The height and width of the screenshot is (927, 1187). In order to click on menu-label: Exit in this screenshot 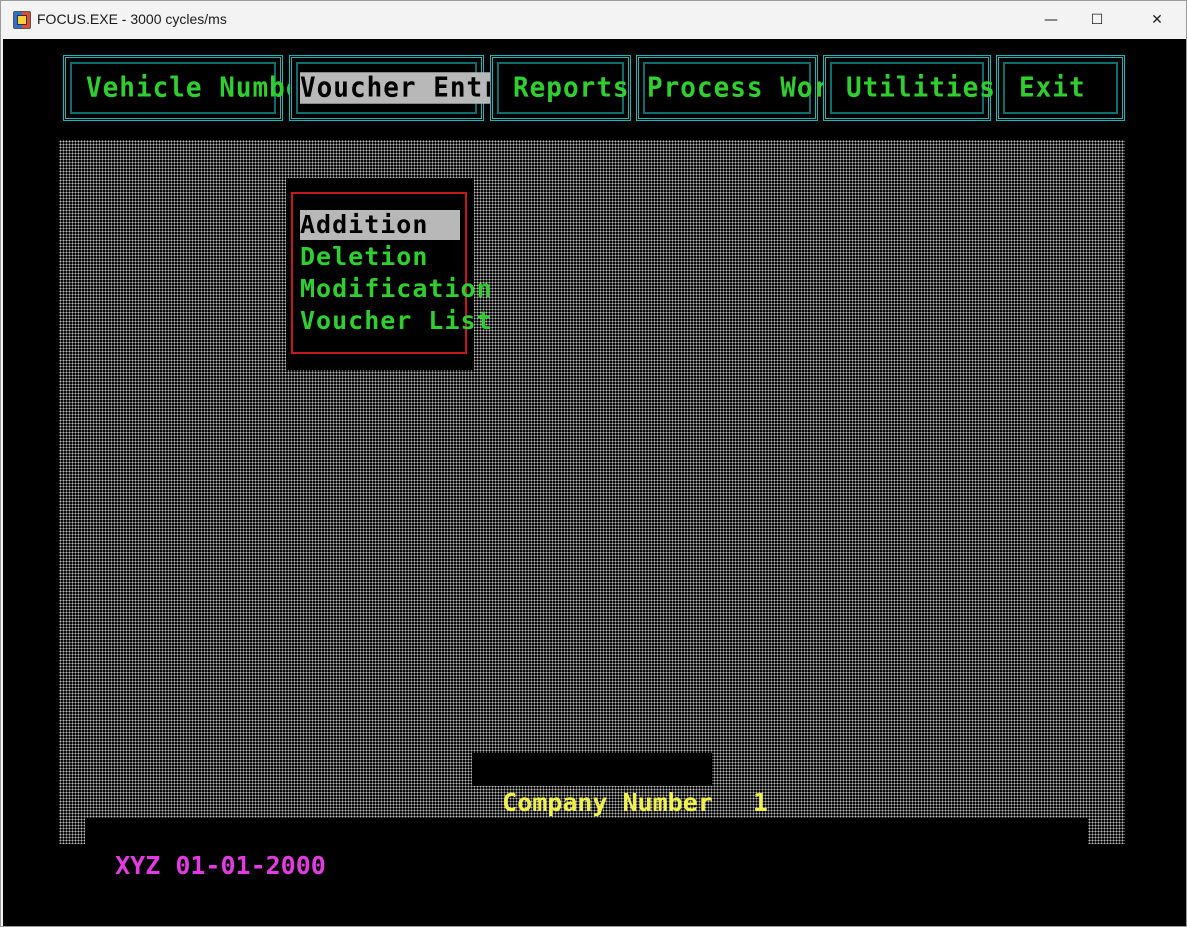, I will do `click(1052, 88)`.